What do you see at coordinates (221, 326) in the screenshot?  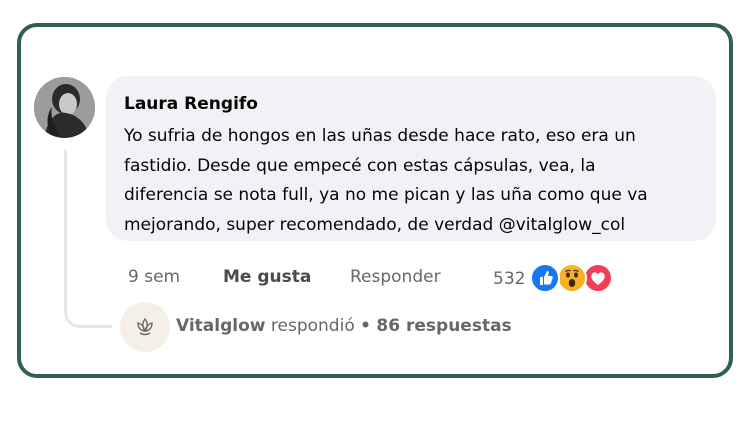 I see `reply-page-name: Vitalglow` at bounding box center [221, 326].